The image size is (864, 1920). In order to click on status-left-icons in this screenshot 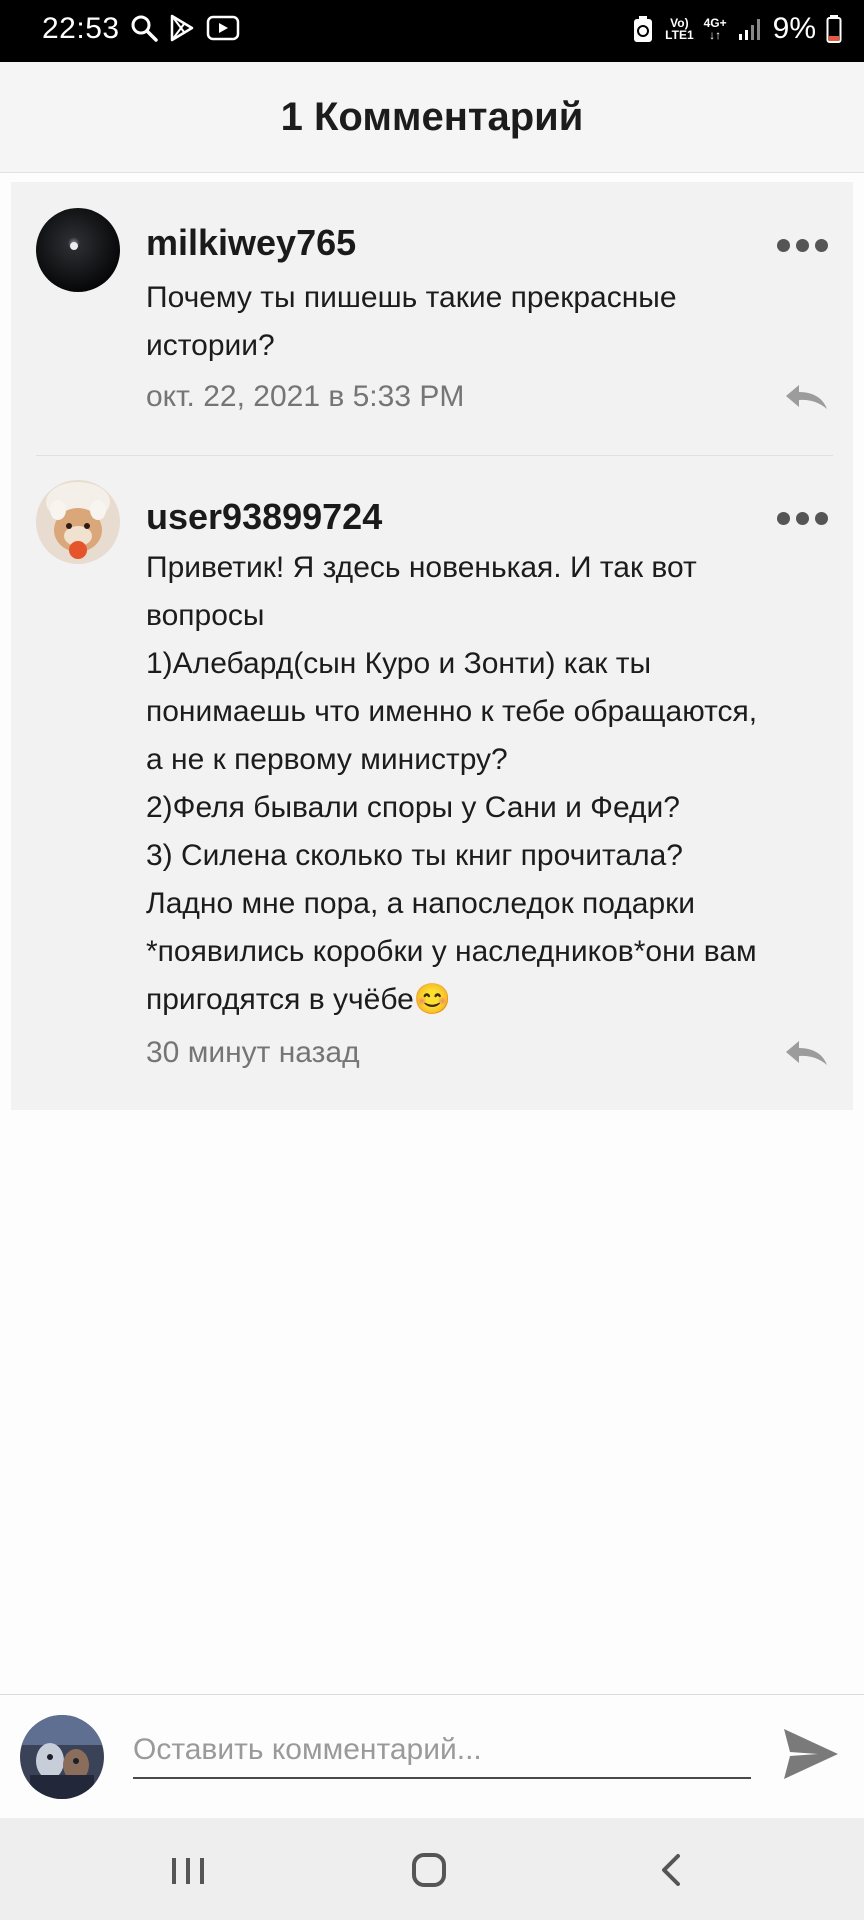, I will do `click(185, 28)`.